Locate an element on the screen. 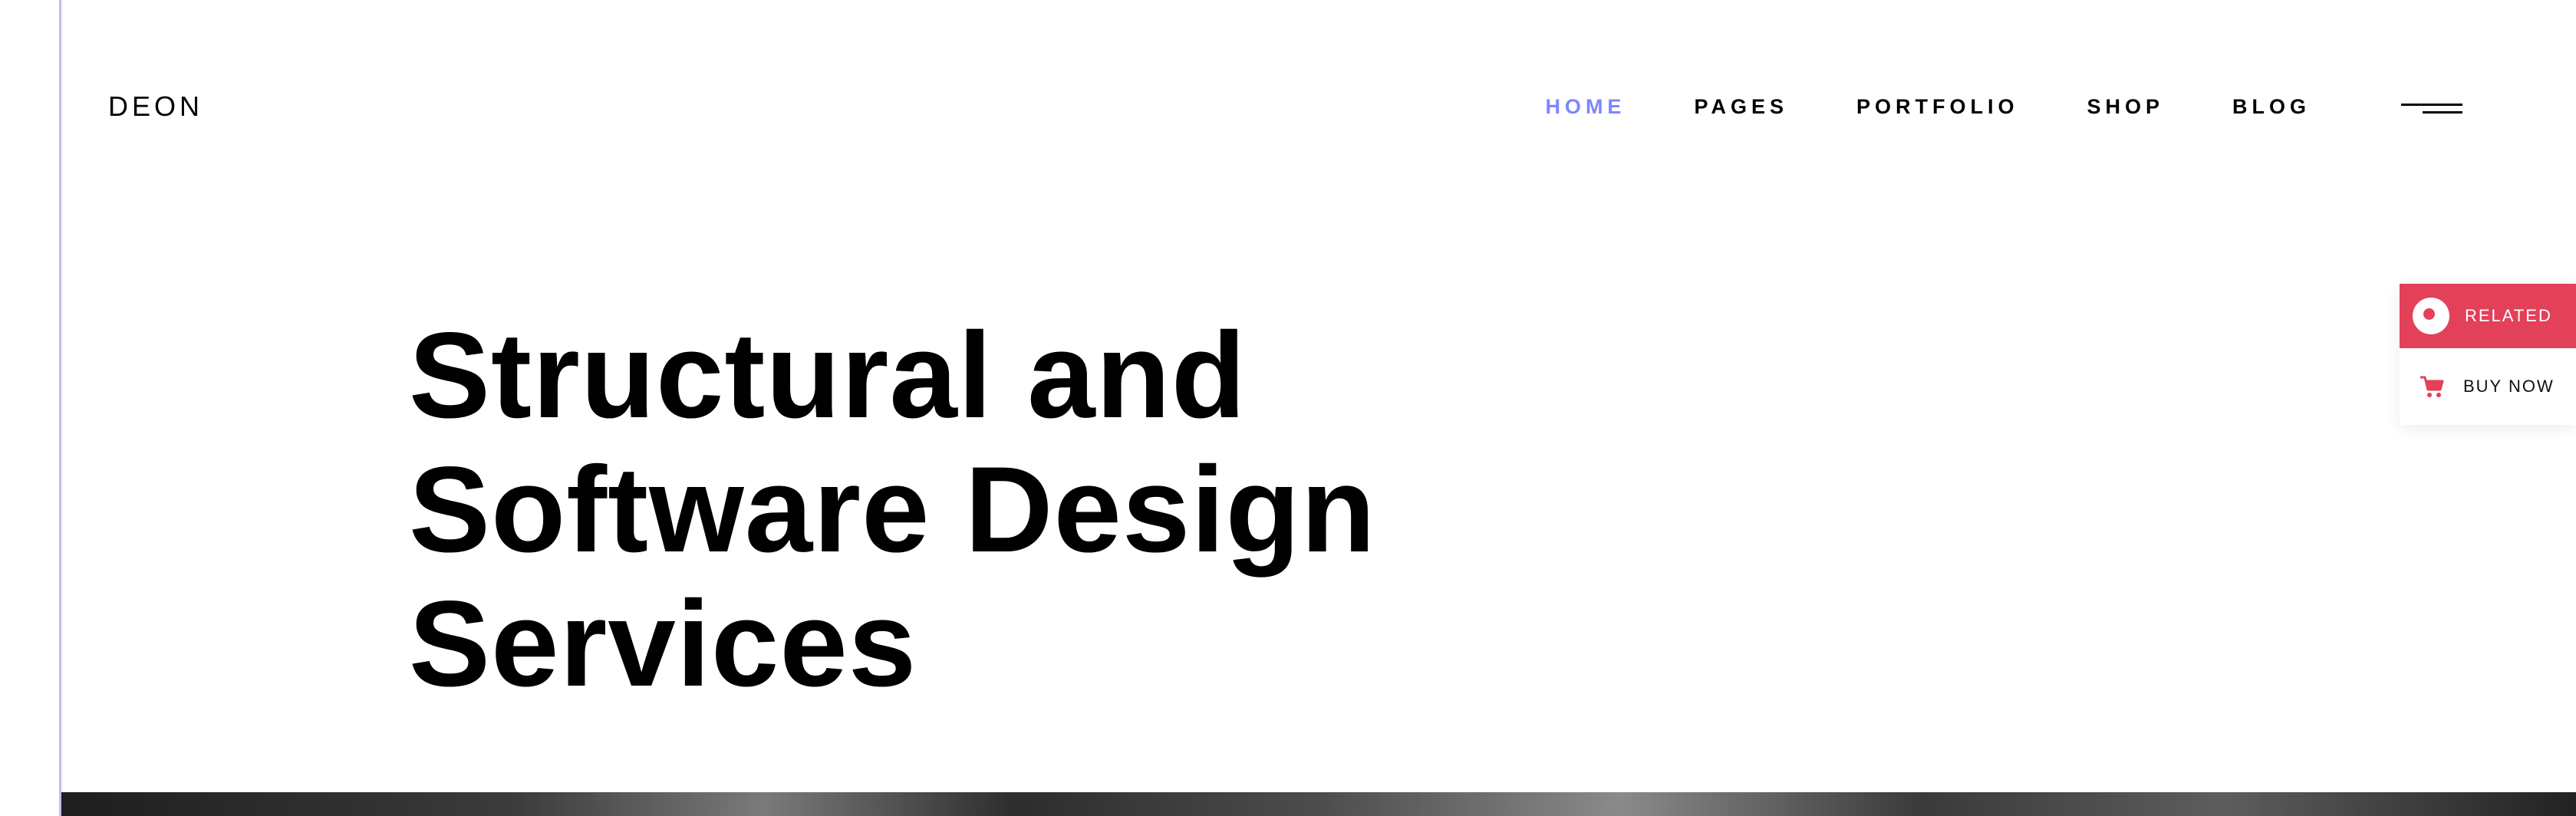 The image size is (2576, 816). buy-now-label: BUY NOW is located at coordinates (2509, 386).